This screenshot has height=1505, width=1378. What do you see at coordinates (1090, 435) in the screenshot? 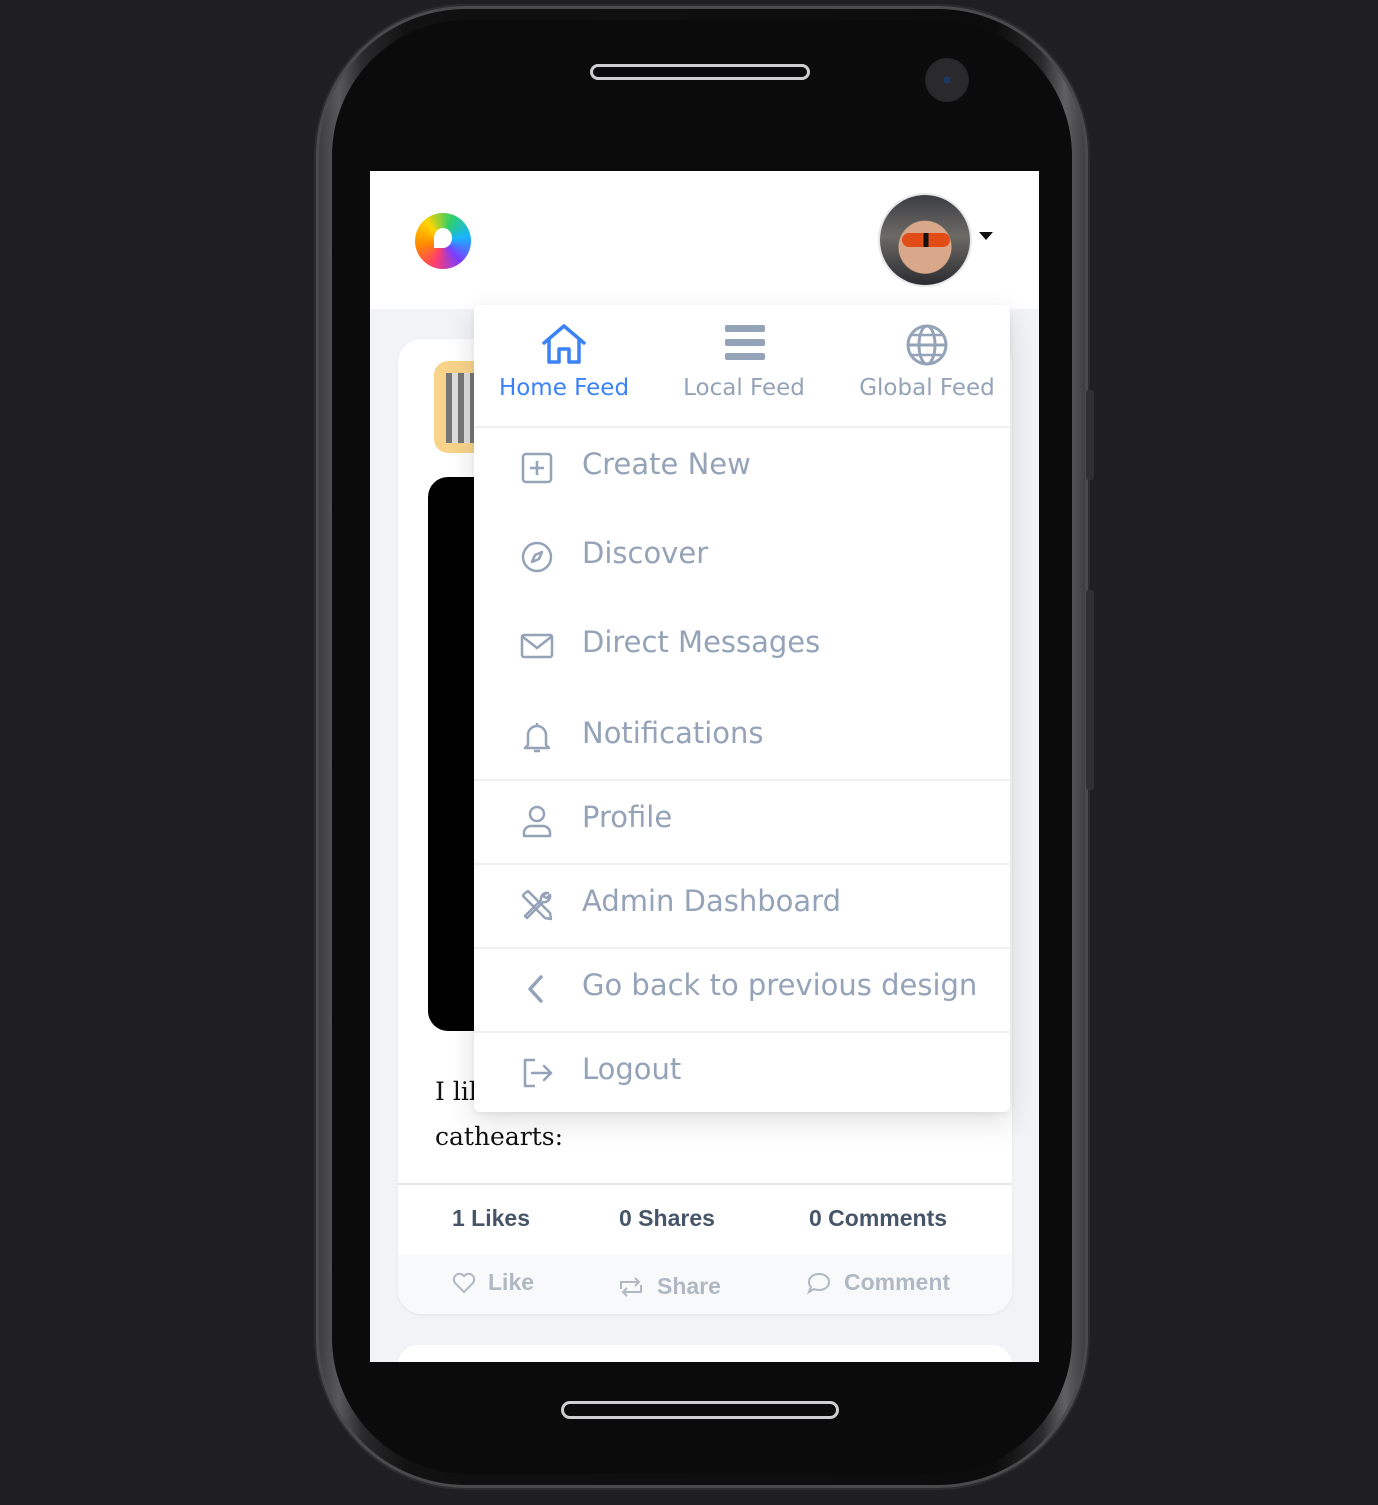
I see `volume-button` at bounding box center [1090, 435].